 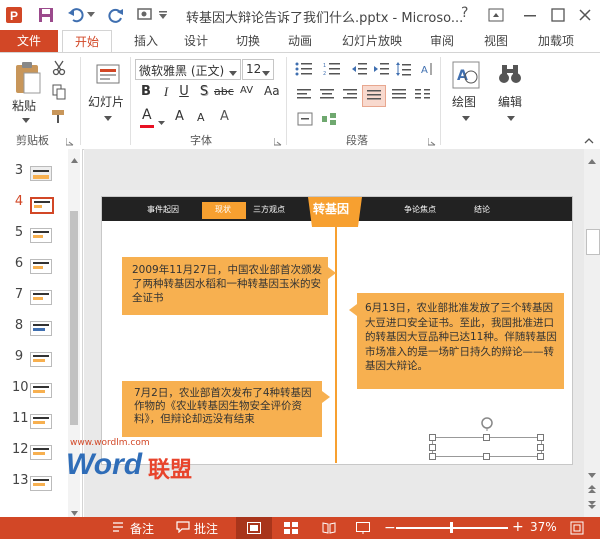 What do you see at coordinates (24, 105) in the screenshot?
I see `paste-button: 粘贴` at bounding box center [24, 105].